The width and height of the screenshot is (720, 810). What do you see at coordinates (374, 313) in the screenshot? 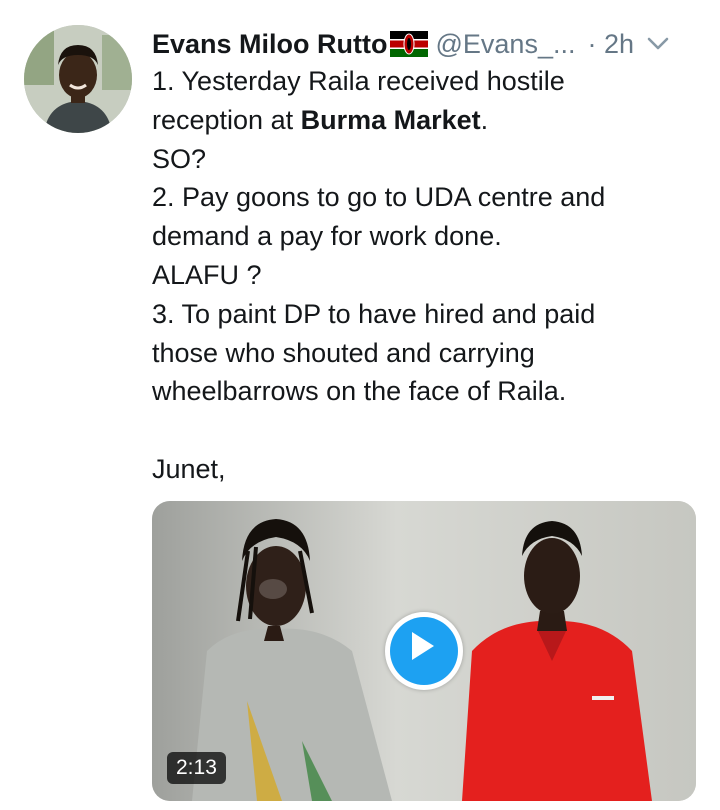
I see `tweet-line: 3. To paint DP to have hired and paid` at bounding box center [374, 313].